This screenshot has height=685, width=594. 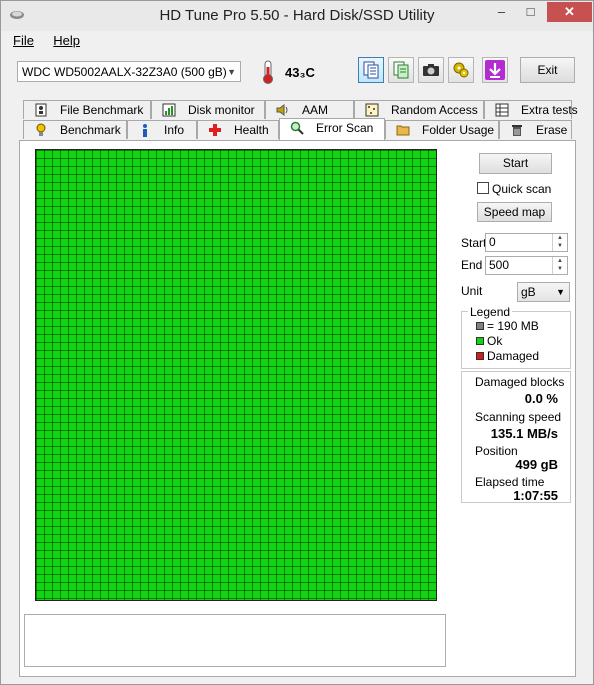 I want to click on start-scan-button: Start, so click(x=515, y=163).